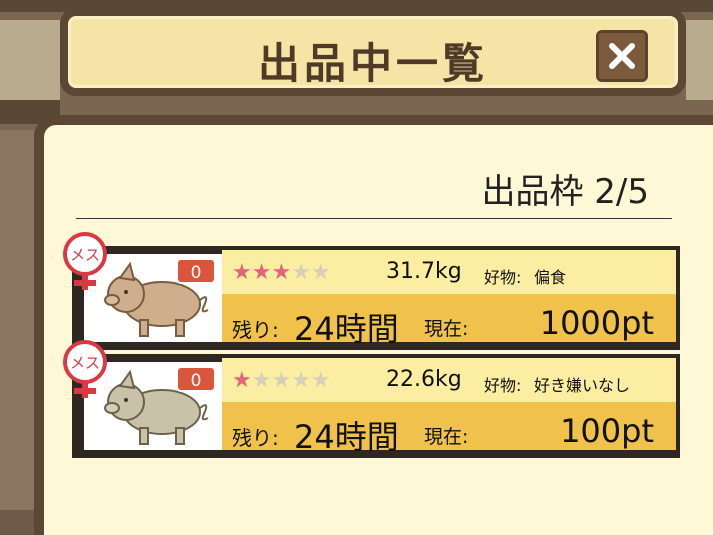 The image size is (713, 535). Describe the element at coordinates (424, 271) in the screenshot. I see `pig-weight: 31.7kg` at that location.